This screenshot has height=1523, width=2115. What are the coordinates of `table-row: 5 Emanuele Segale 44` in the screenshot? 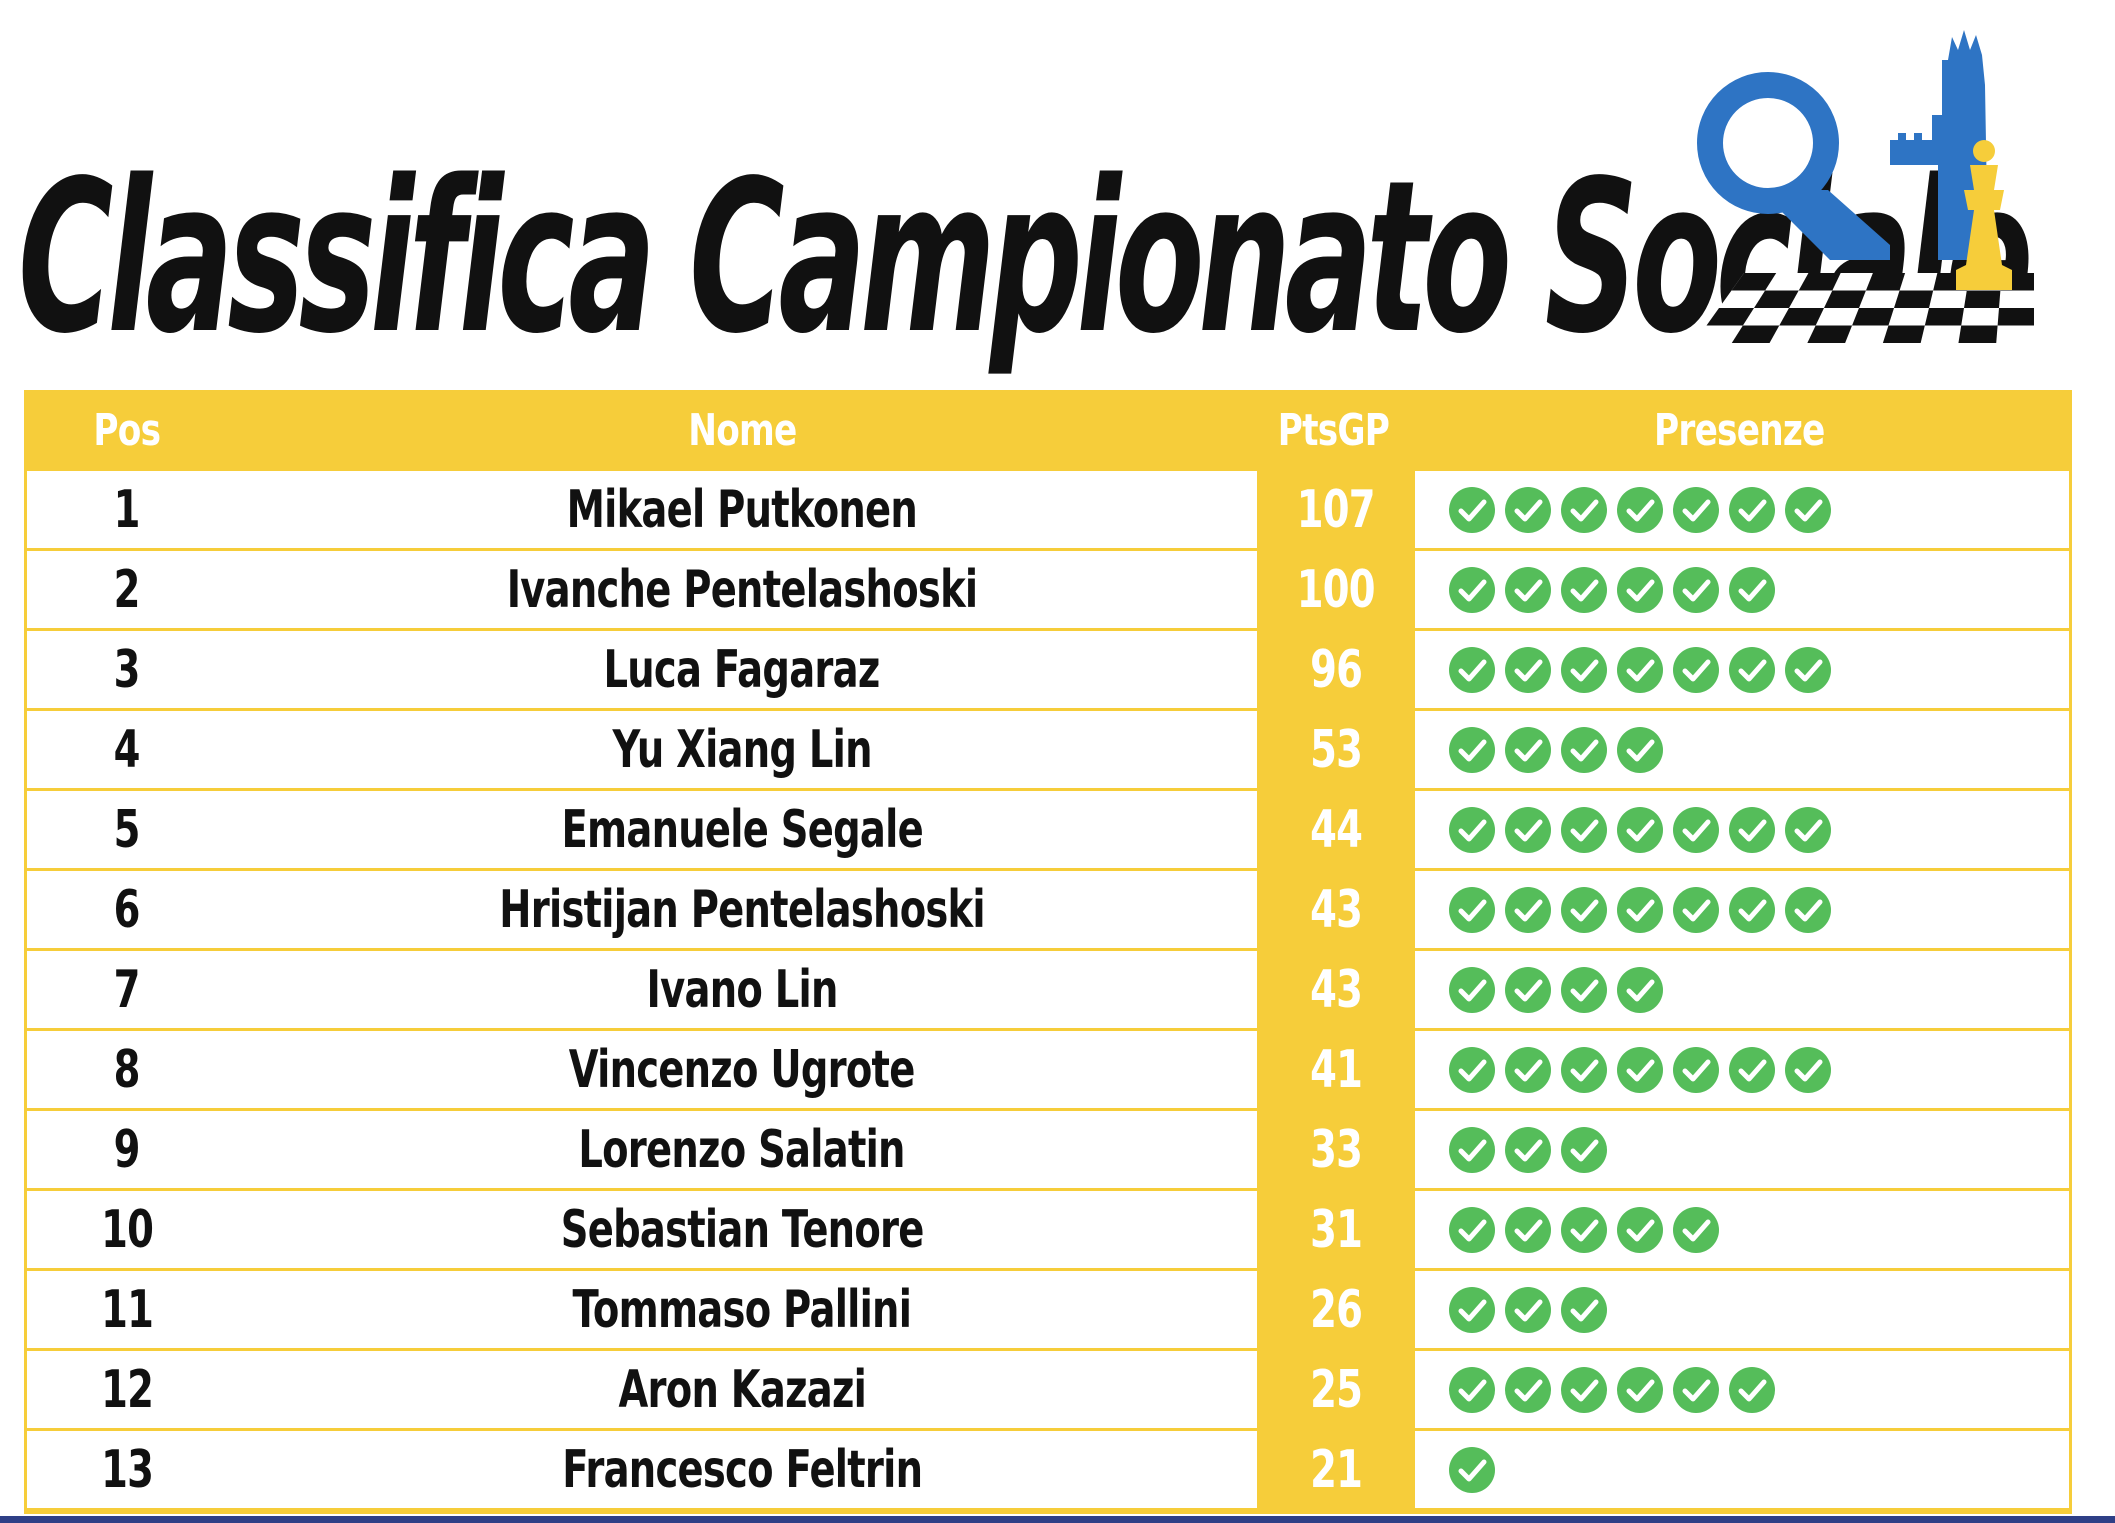 It's located at (1048, 831).